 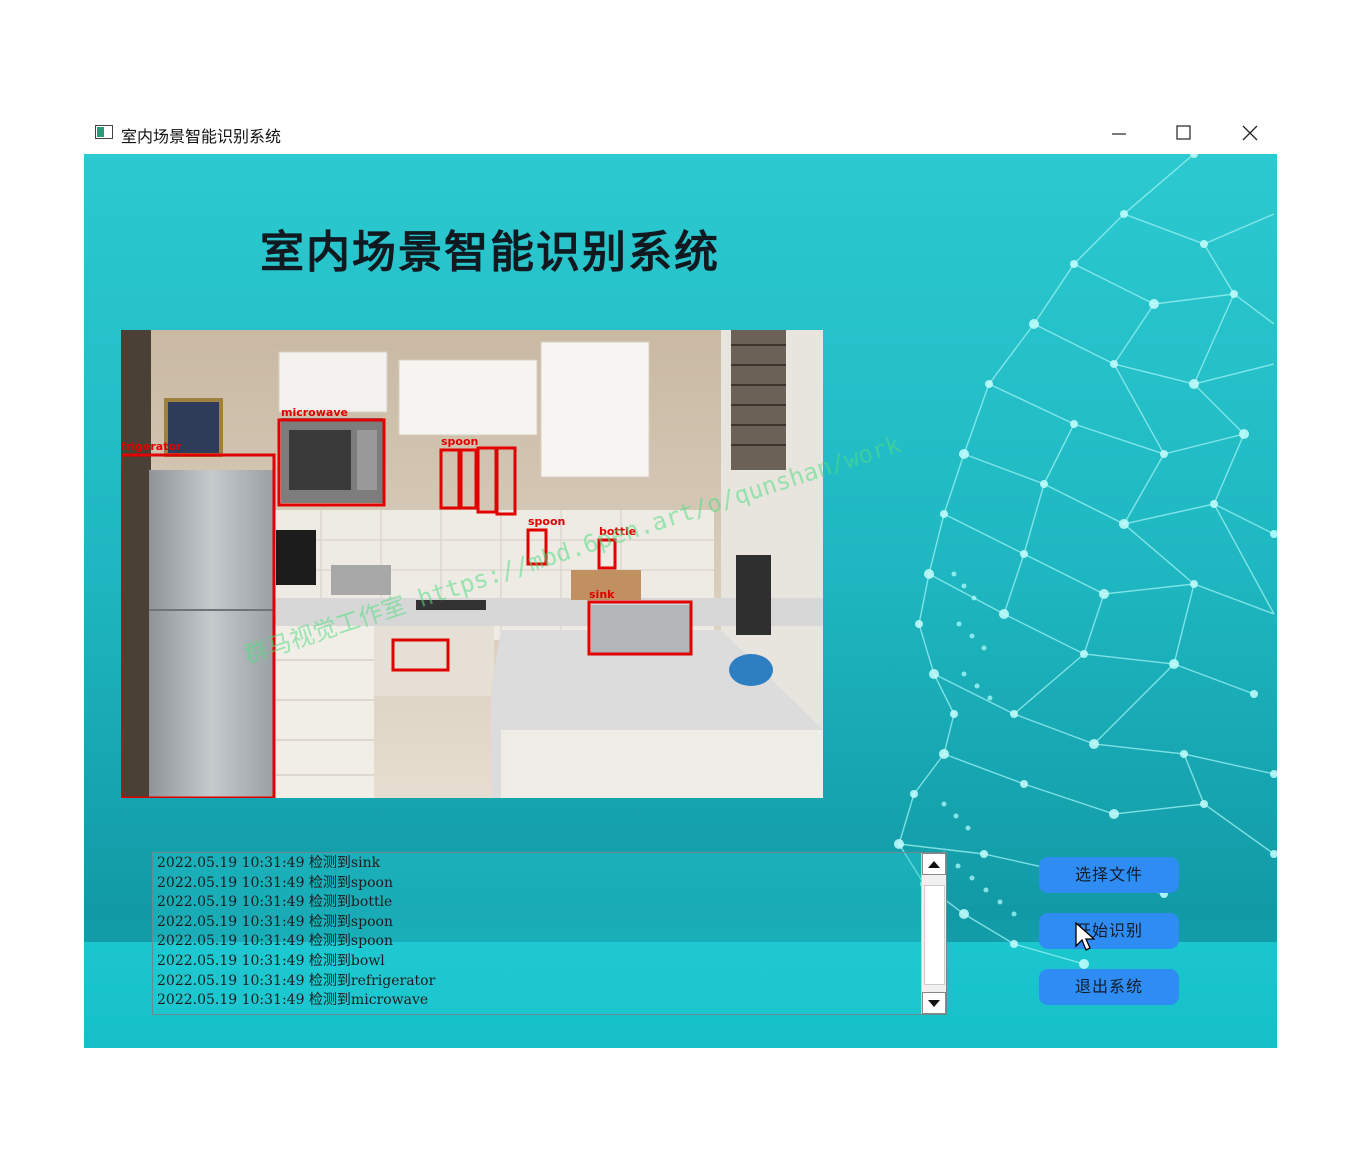 I want to click on start-recognition-button: 开始识别, so click(x=1109, y=931).